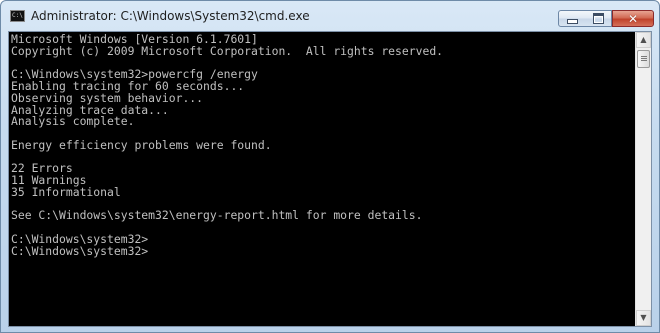 The height and width of the screenshot is (333, 660). I want to click on close-button: ✕, so click(633, 18).